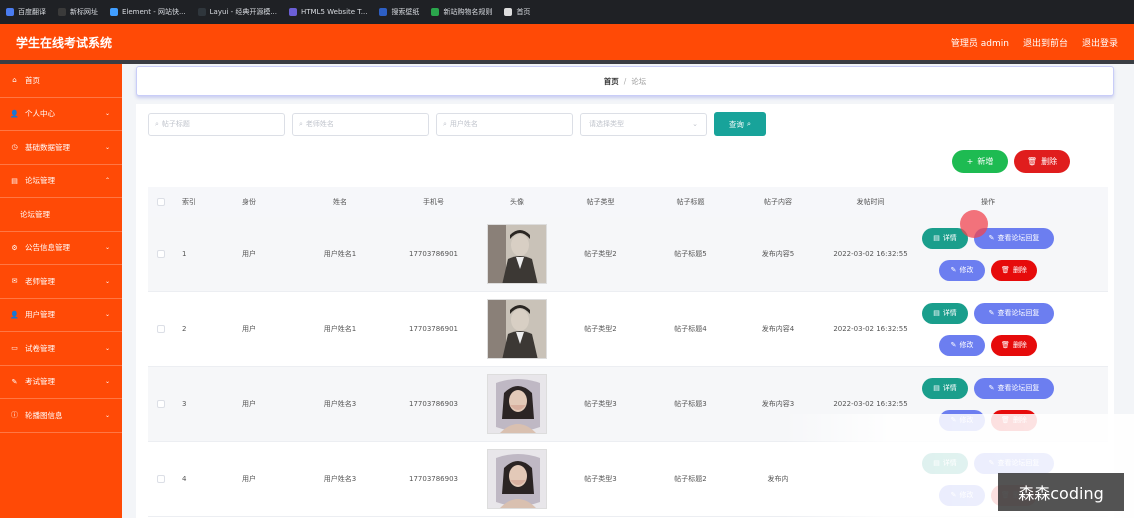 The image size is (1134, 518). What do you see at coordinates (399, 12) in the screenshot?
I see `bookmark-item: 搜索壁纸` at bounding box center [399, 12].